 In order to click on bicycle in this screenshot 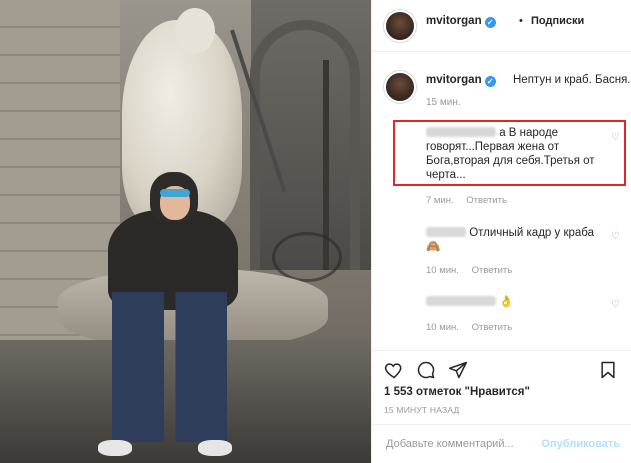, I will do `click(307, 257)`.